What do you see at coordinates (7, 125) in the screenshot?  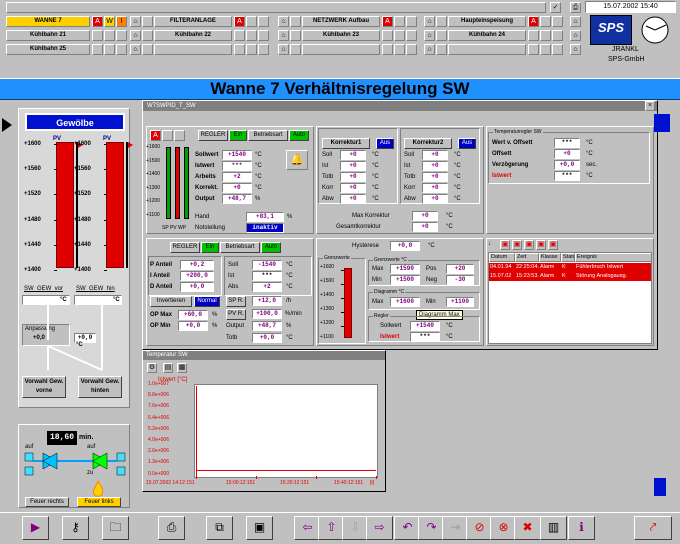 I see `arrow-right-icon` at bounding box center [7, 125].